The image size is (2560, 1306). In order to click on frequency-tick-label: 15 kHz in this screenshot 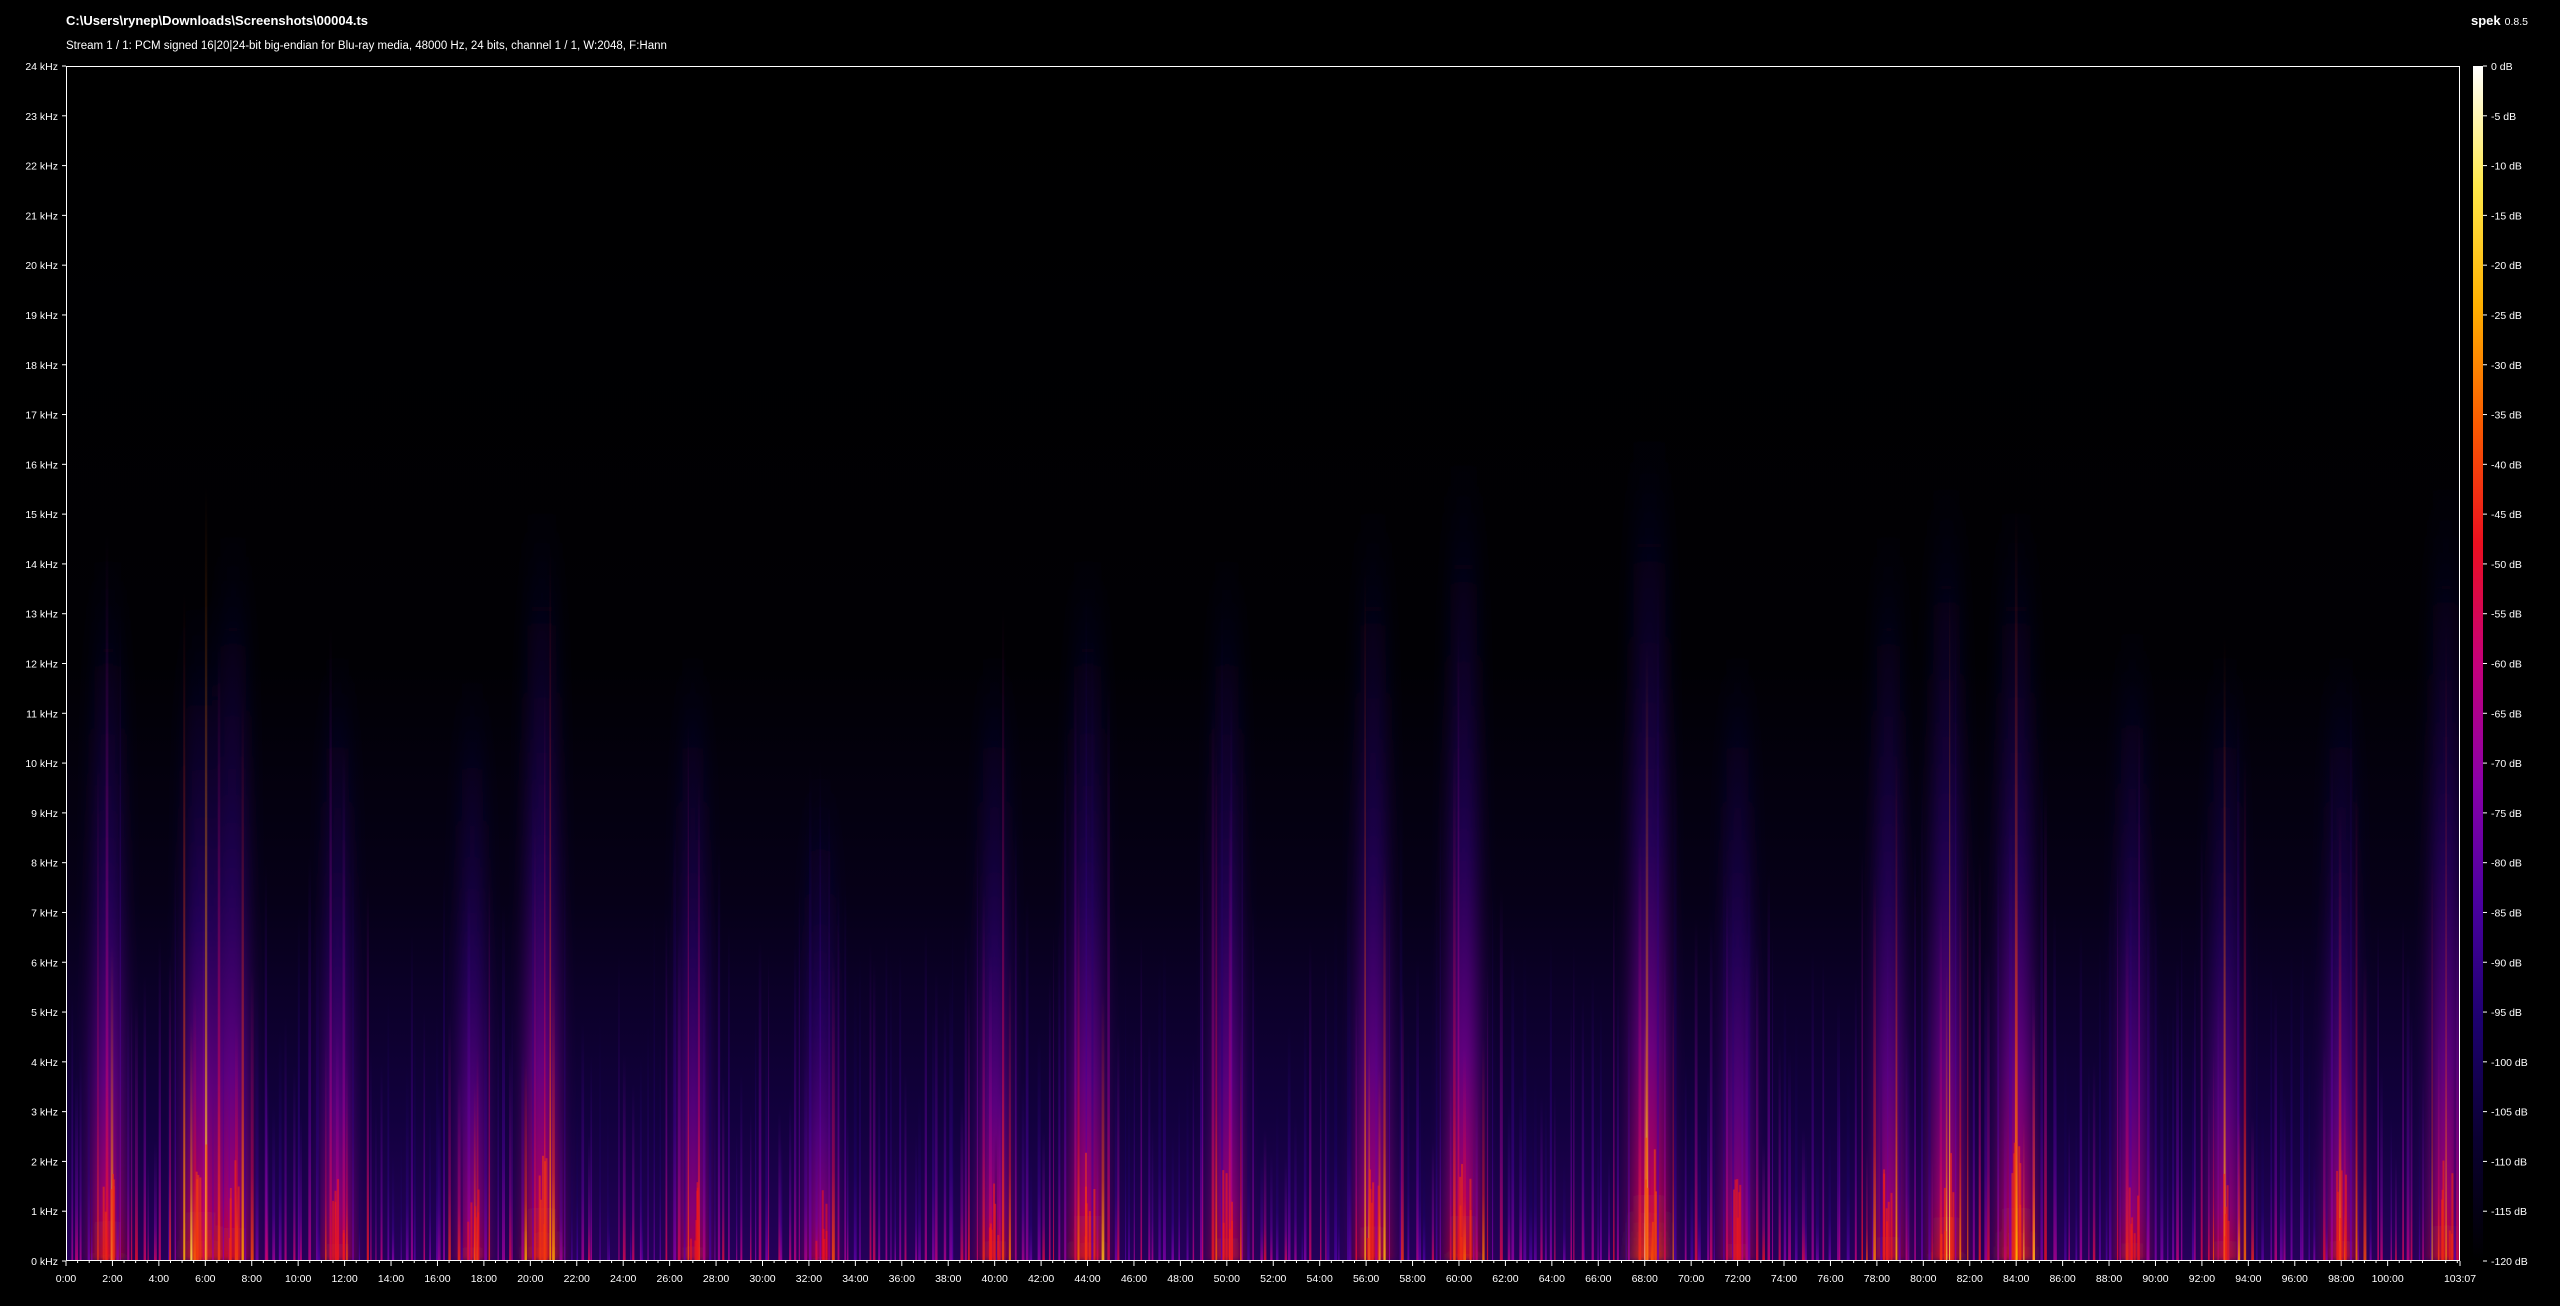, I will do `click(41, 515)`.